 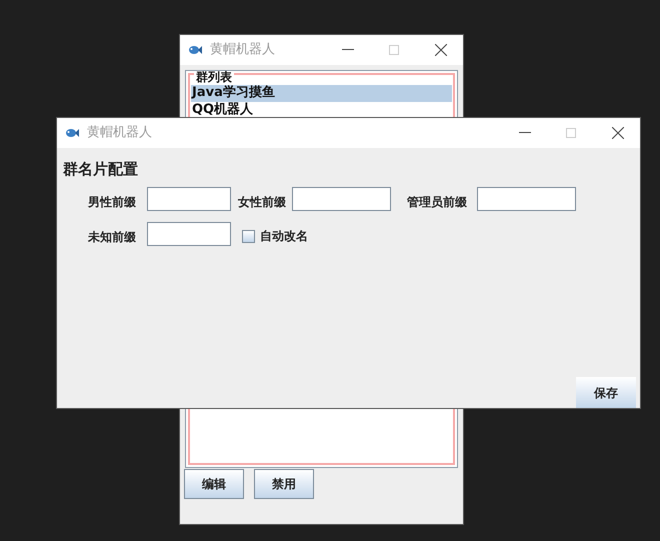 What do you see at coordinates (112, 202) in the screenshot?
I see `field-label: 男性前缀` at bounding box center [112, 202].